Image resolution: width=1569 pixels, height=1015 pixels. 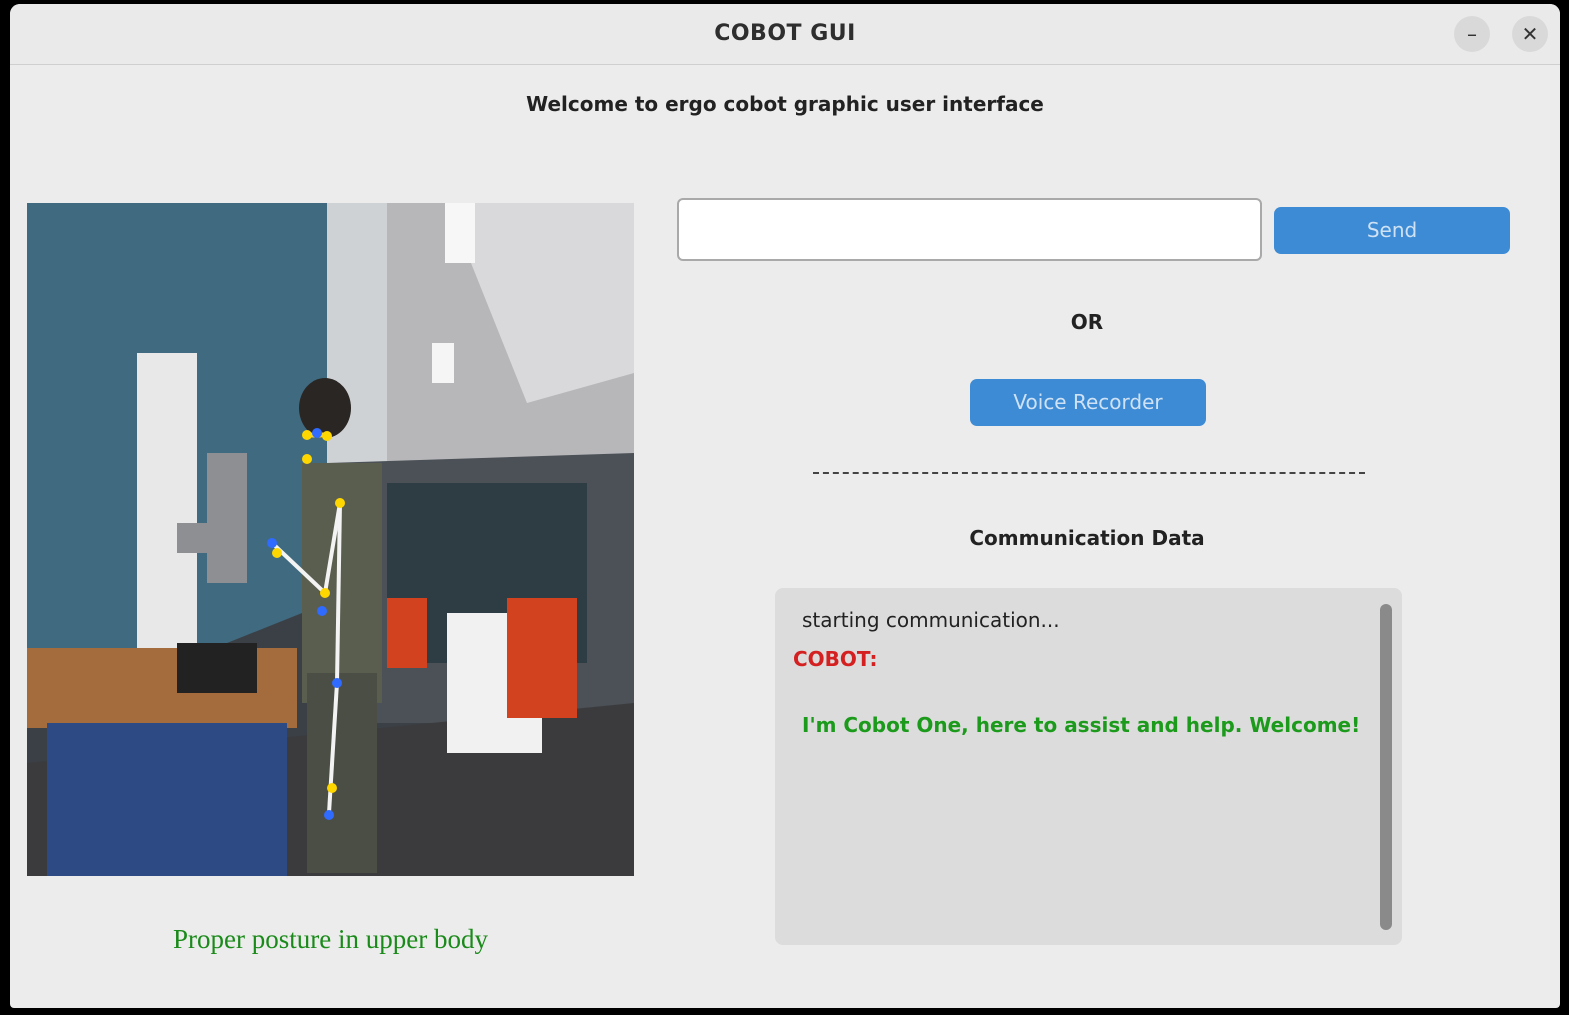 I want to click on voice-recorder-button: Voice Recorder, so click(x=1088, y=402).